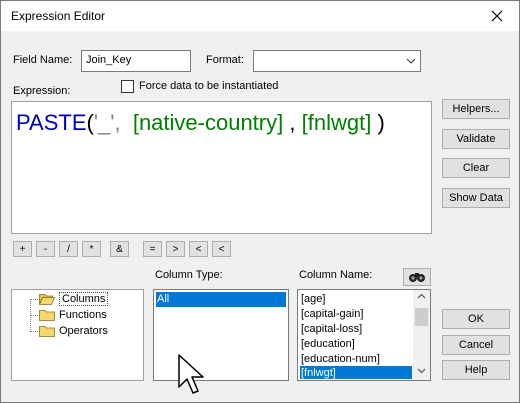 Image resolution: width=520 pixels, height=403 pixels. Describe the element at coordinates (476, 370) in the screenshot. I see `help-button: Help` at that location.